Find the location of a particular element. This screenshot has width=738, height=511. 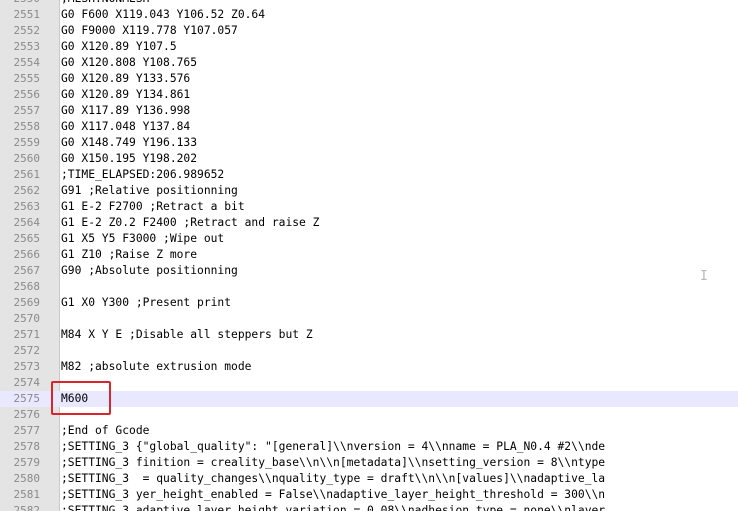

code-line: 2560 G0 X150.195 Y198.202 is located at coordinates (369, 159).